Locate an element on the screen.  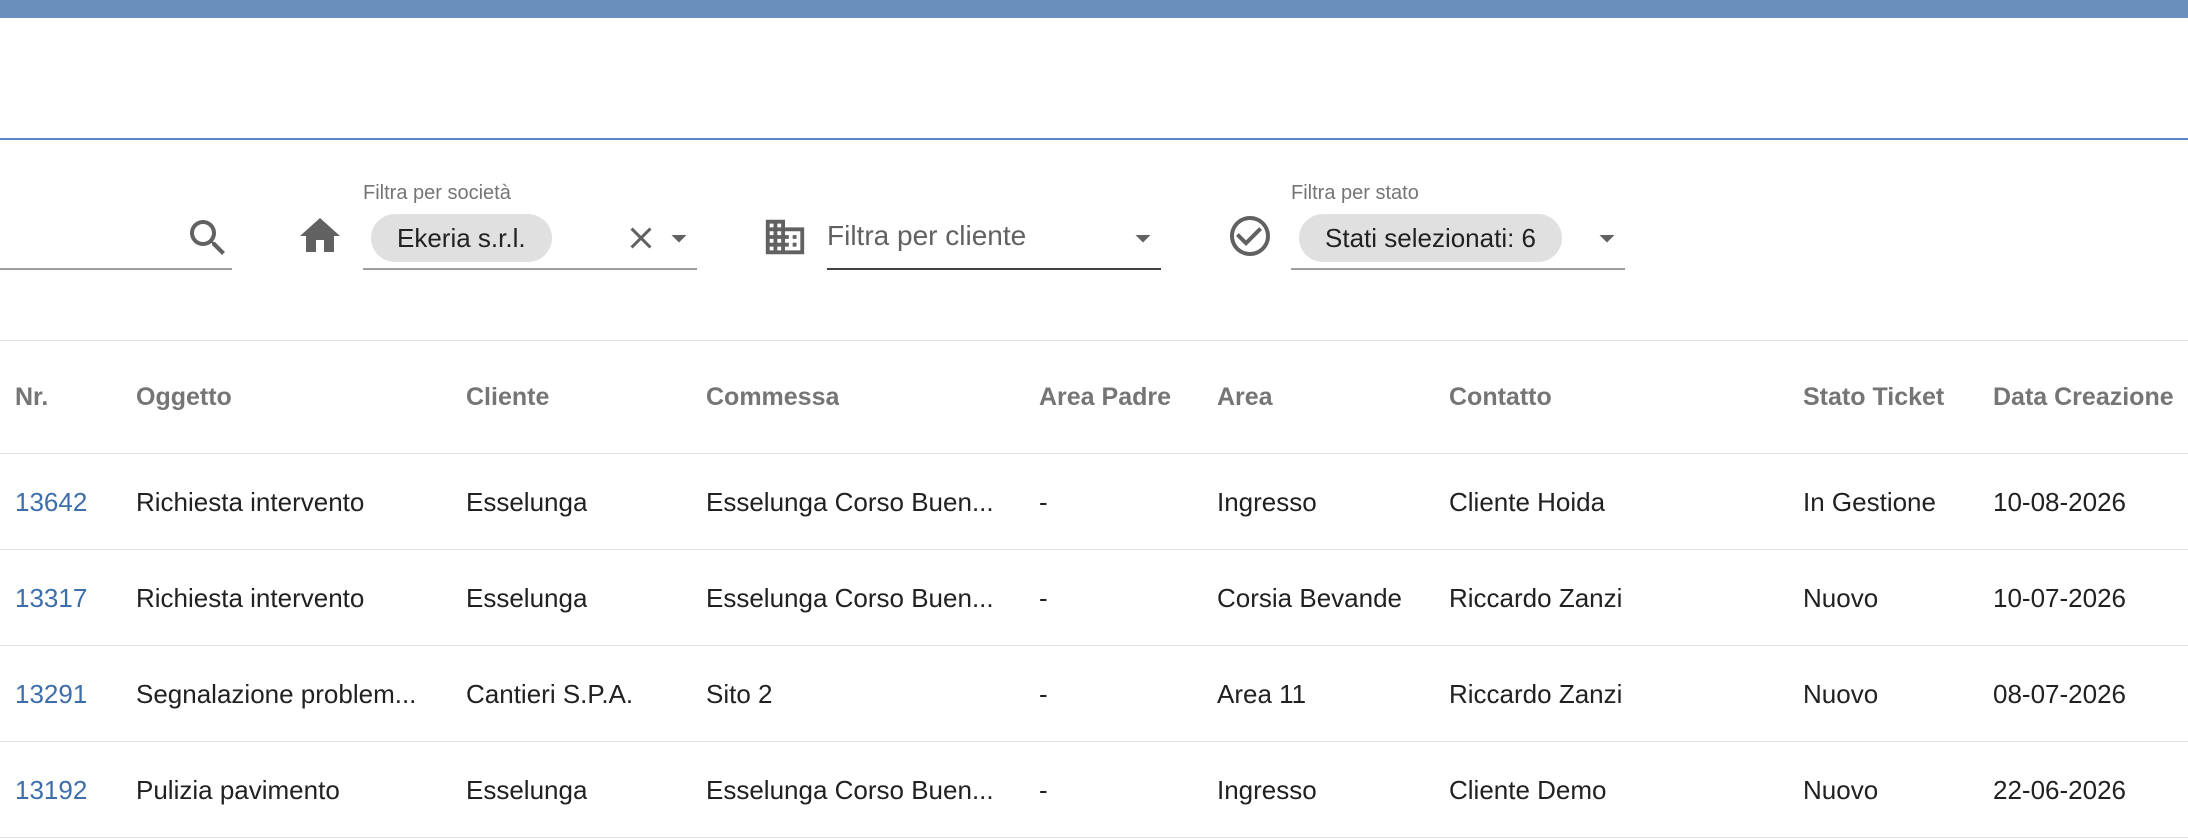
cell-contatto: Cliente Demo is located at coordinates (1528, 790).